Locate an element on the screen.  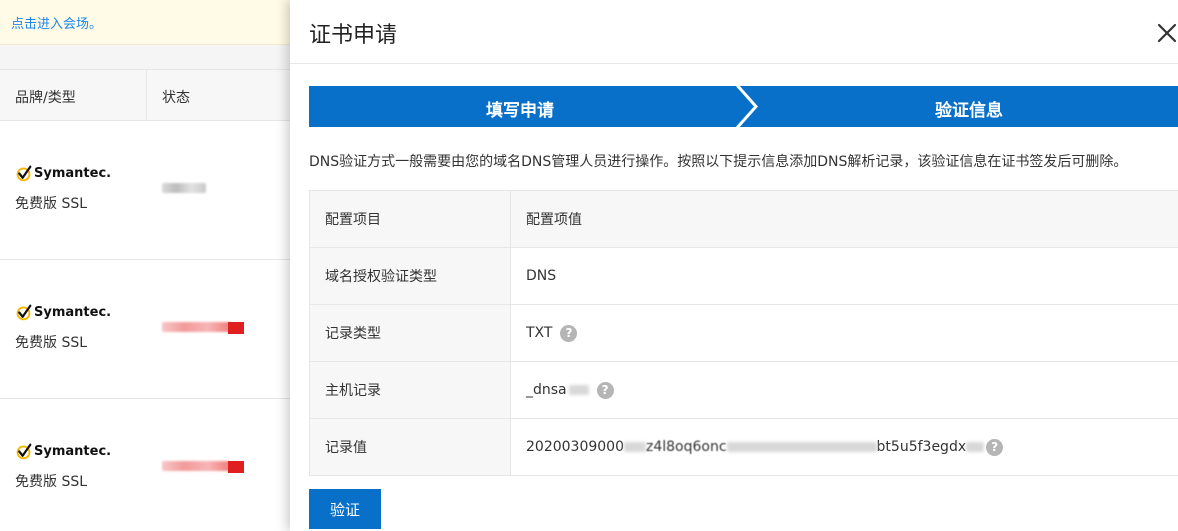
column-header-brand: 品牌/类型 is located at coordinates (45, 98).